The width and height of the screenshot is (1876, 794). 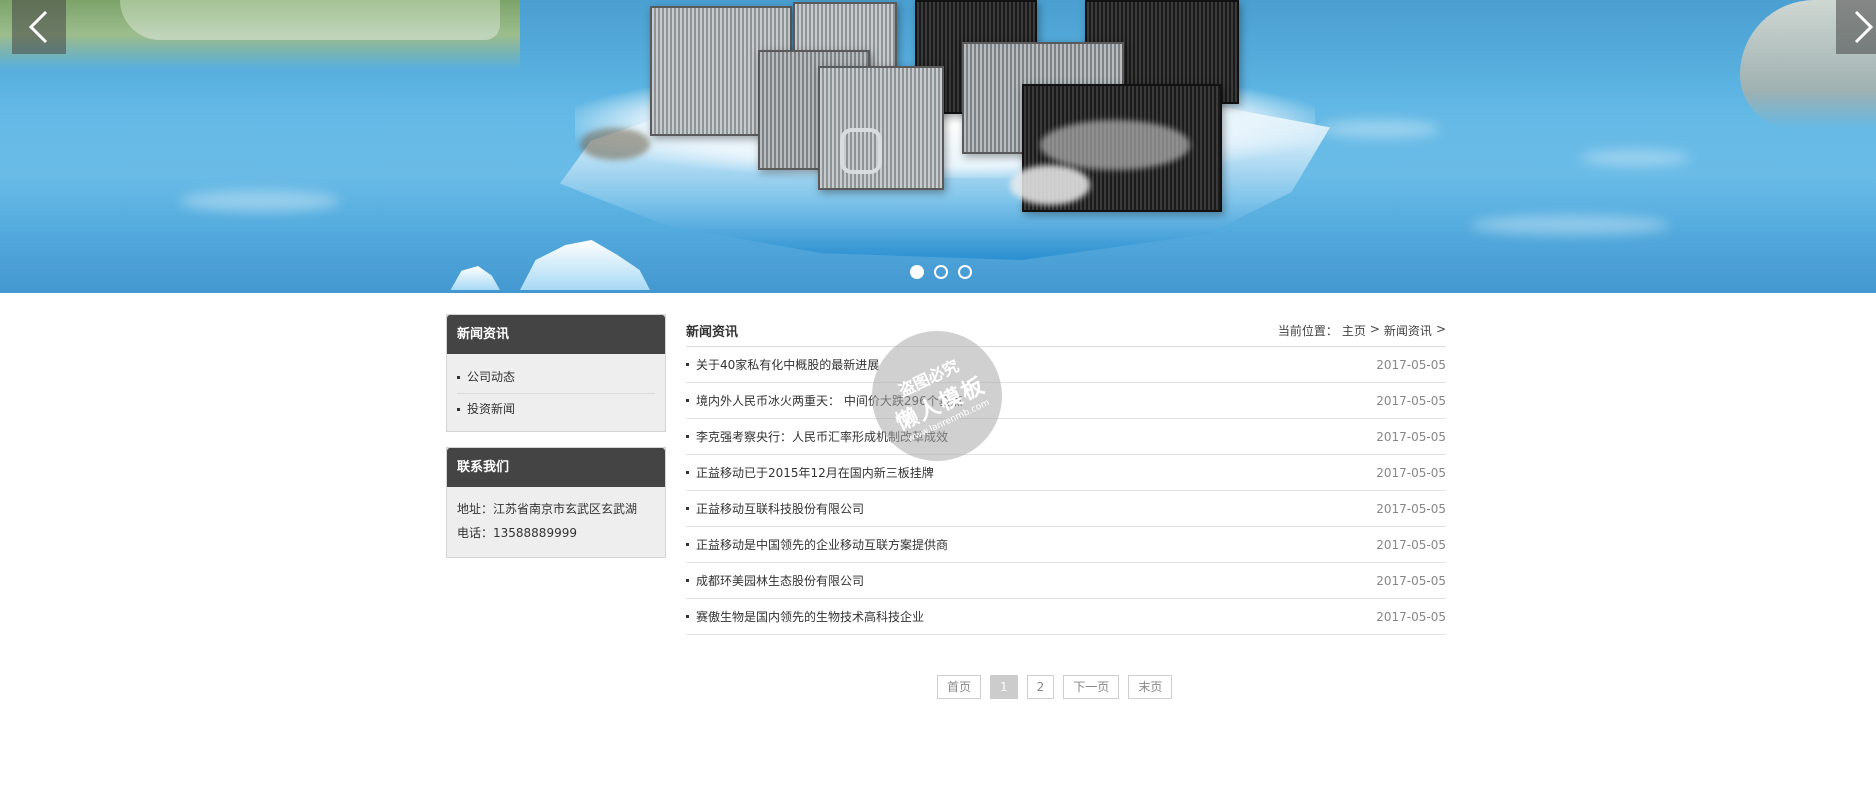 I want to click on pagination: 首页 1 2 下一页 末页, so click(x=1055, y=687).